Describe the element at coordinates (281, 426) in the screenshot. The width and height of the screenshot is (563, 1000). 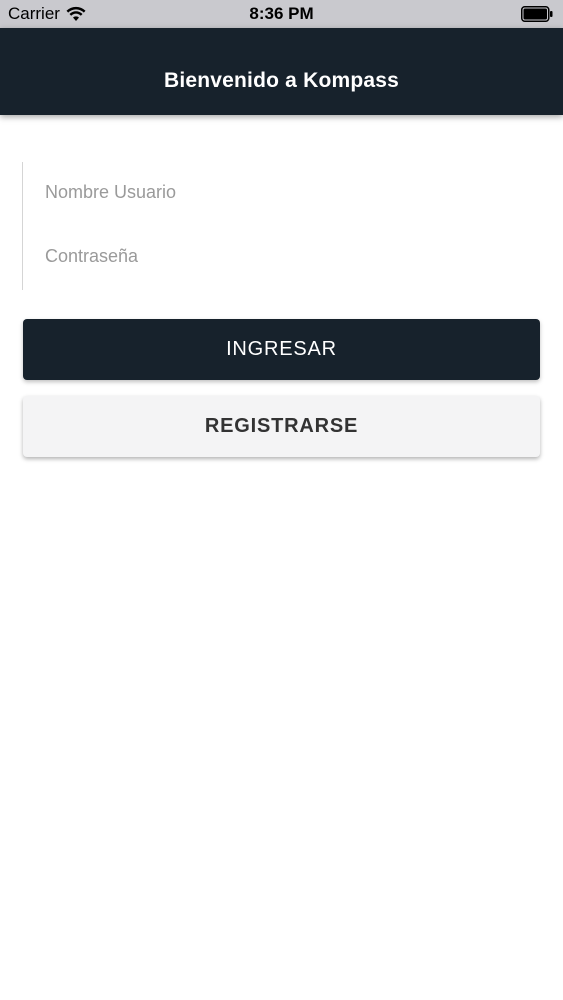
I see `register-button: REGISTRARSE` at that location.